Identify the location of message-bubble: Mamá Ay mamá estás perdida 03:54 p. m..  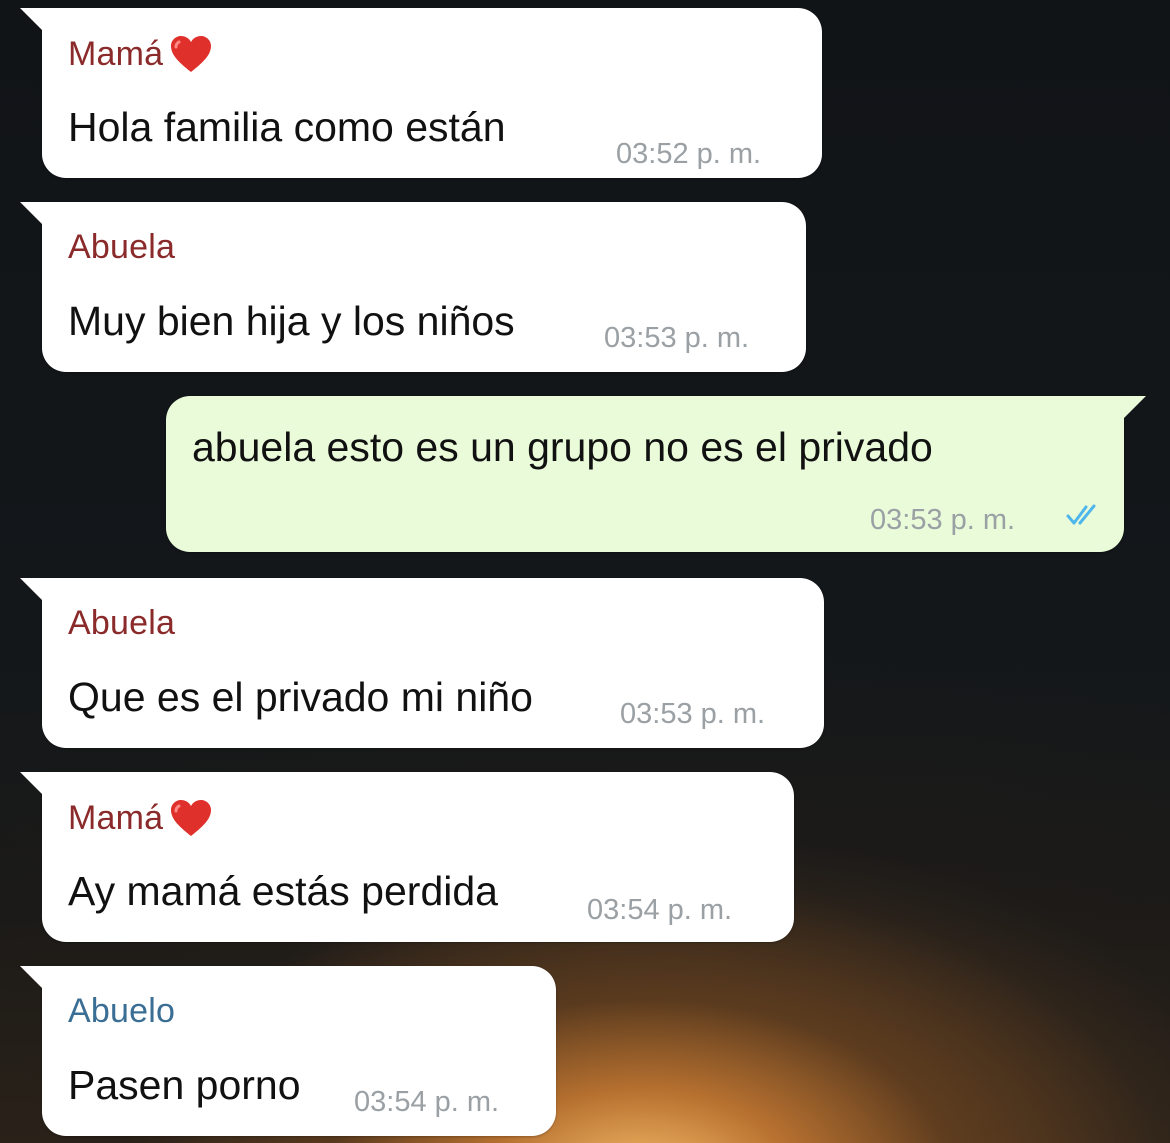
(407, 857).